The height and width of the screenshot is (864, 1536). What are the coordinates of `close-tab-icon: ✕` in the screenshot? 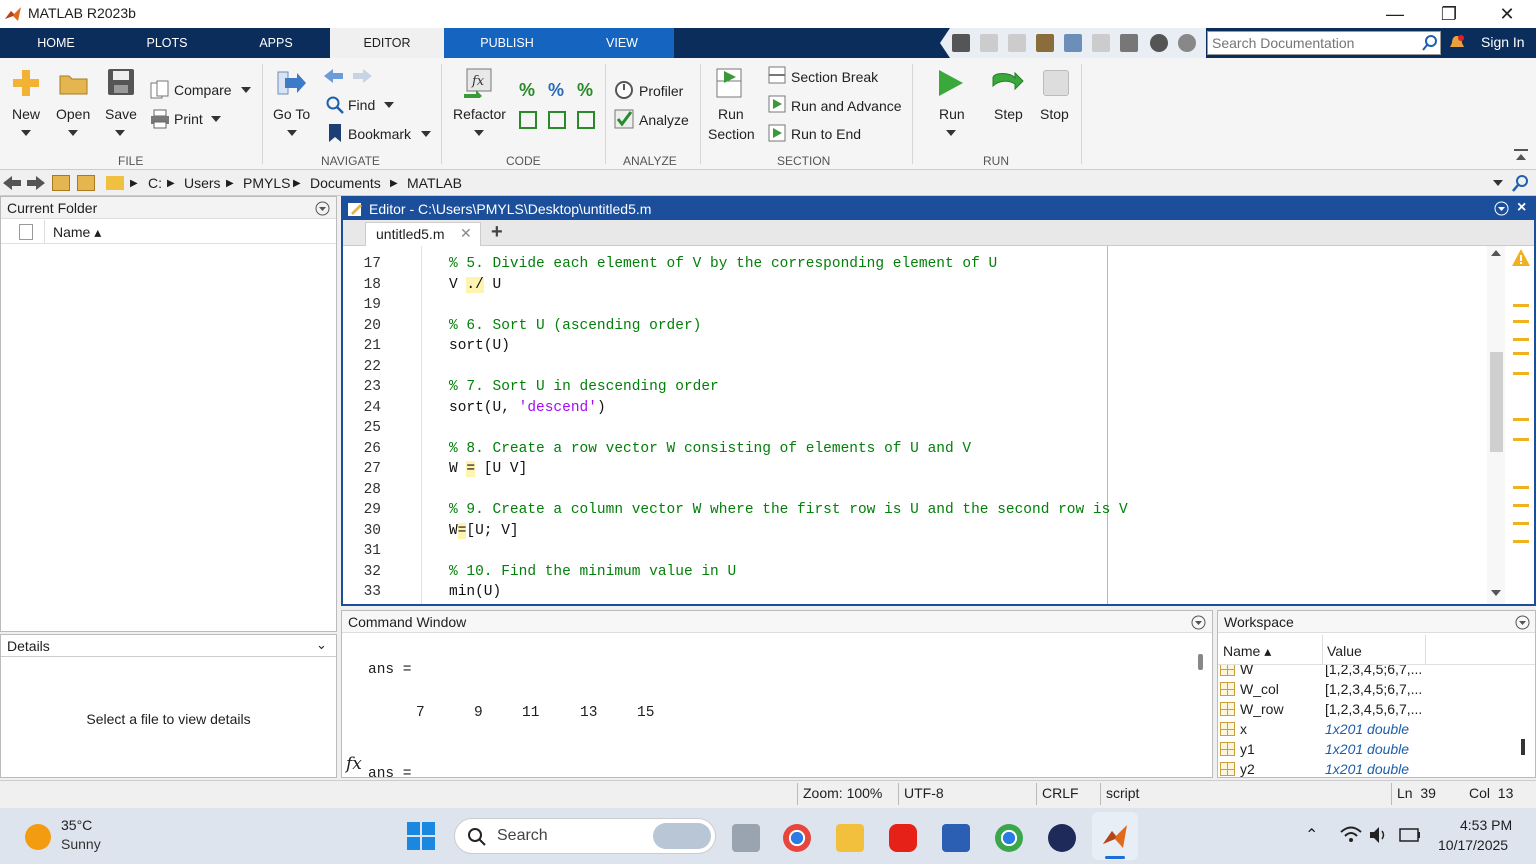 It's located at (466, 233).